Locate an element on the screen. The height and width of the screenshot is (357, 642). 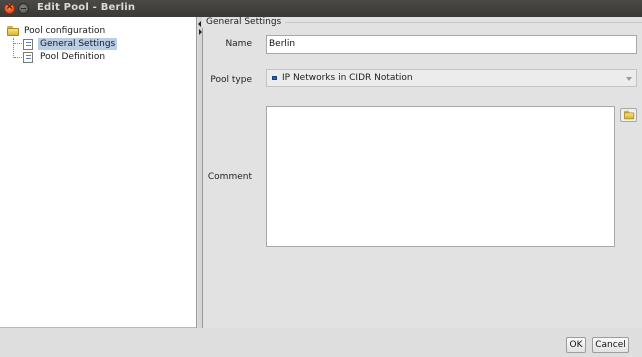
name-label: Name is located at coordinates (238, 44).